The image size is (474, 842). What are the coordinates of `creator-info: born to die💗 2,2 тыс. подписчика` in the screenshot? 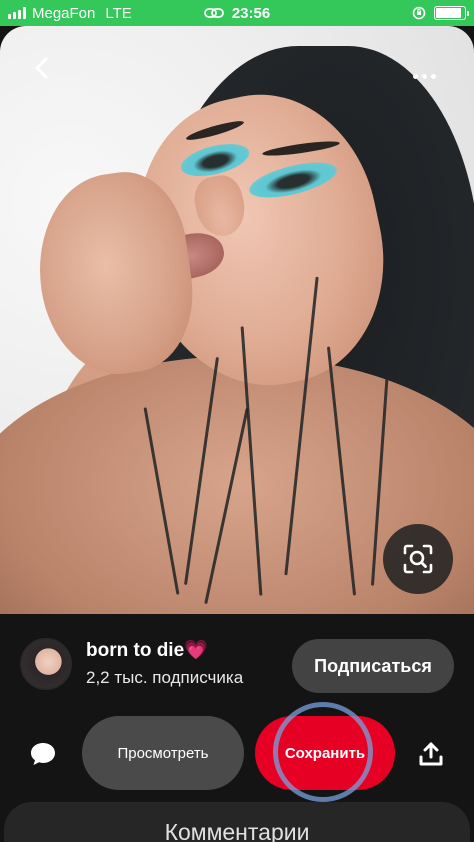 It's located at (131, 664).